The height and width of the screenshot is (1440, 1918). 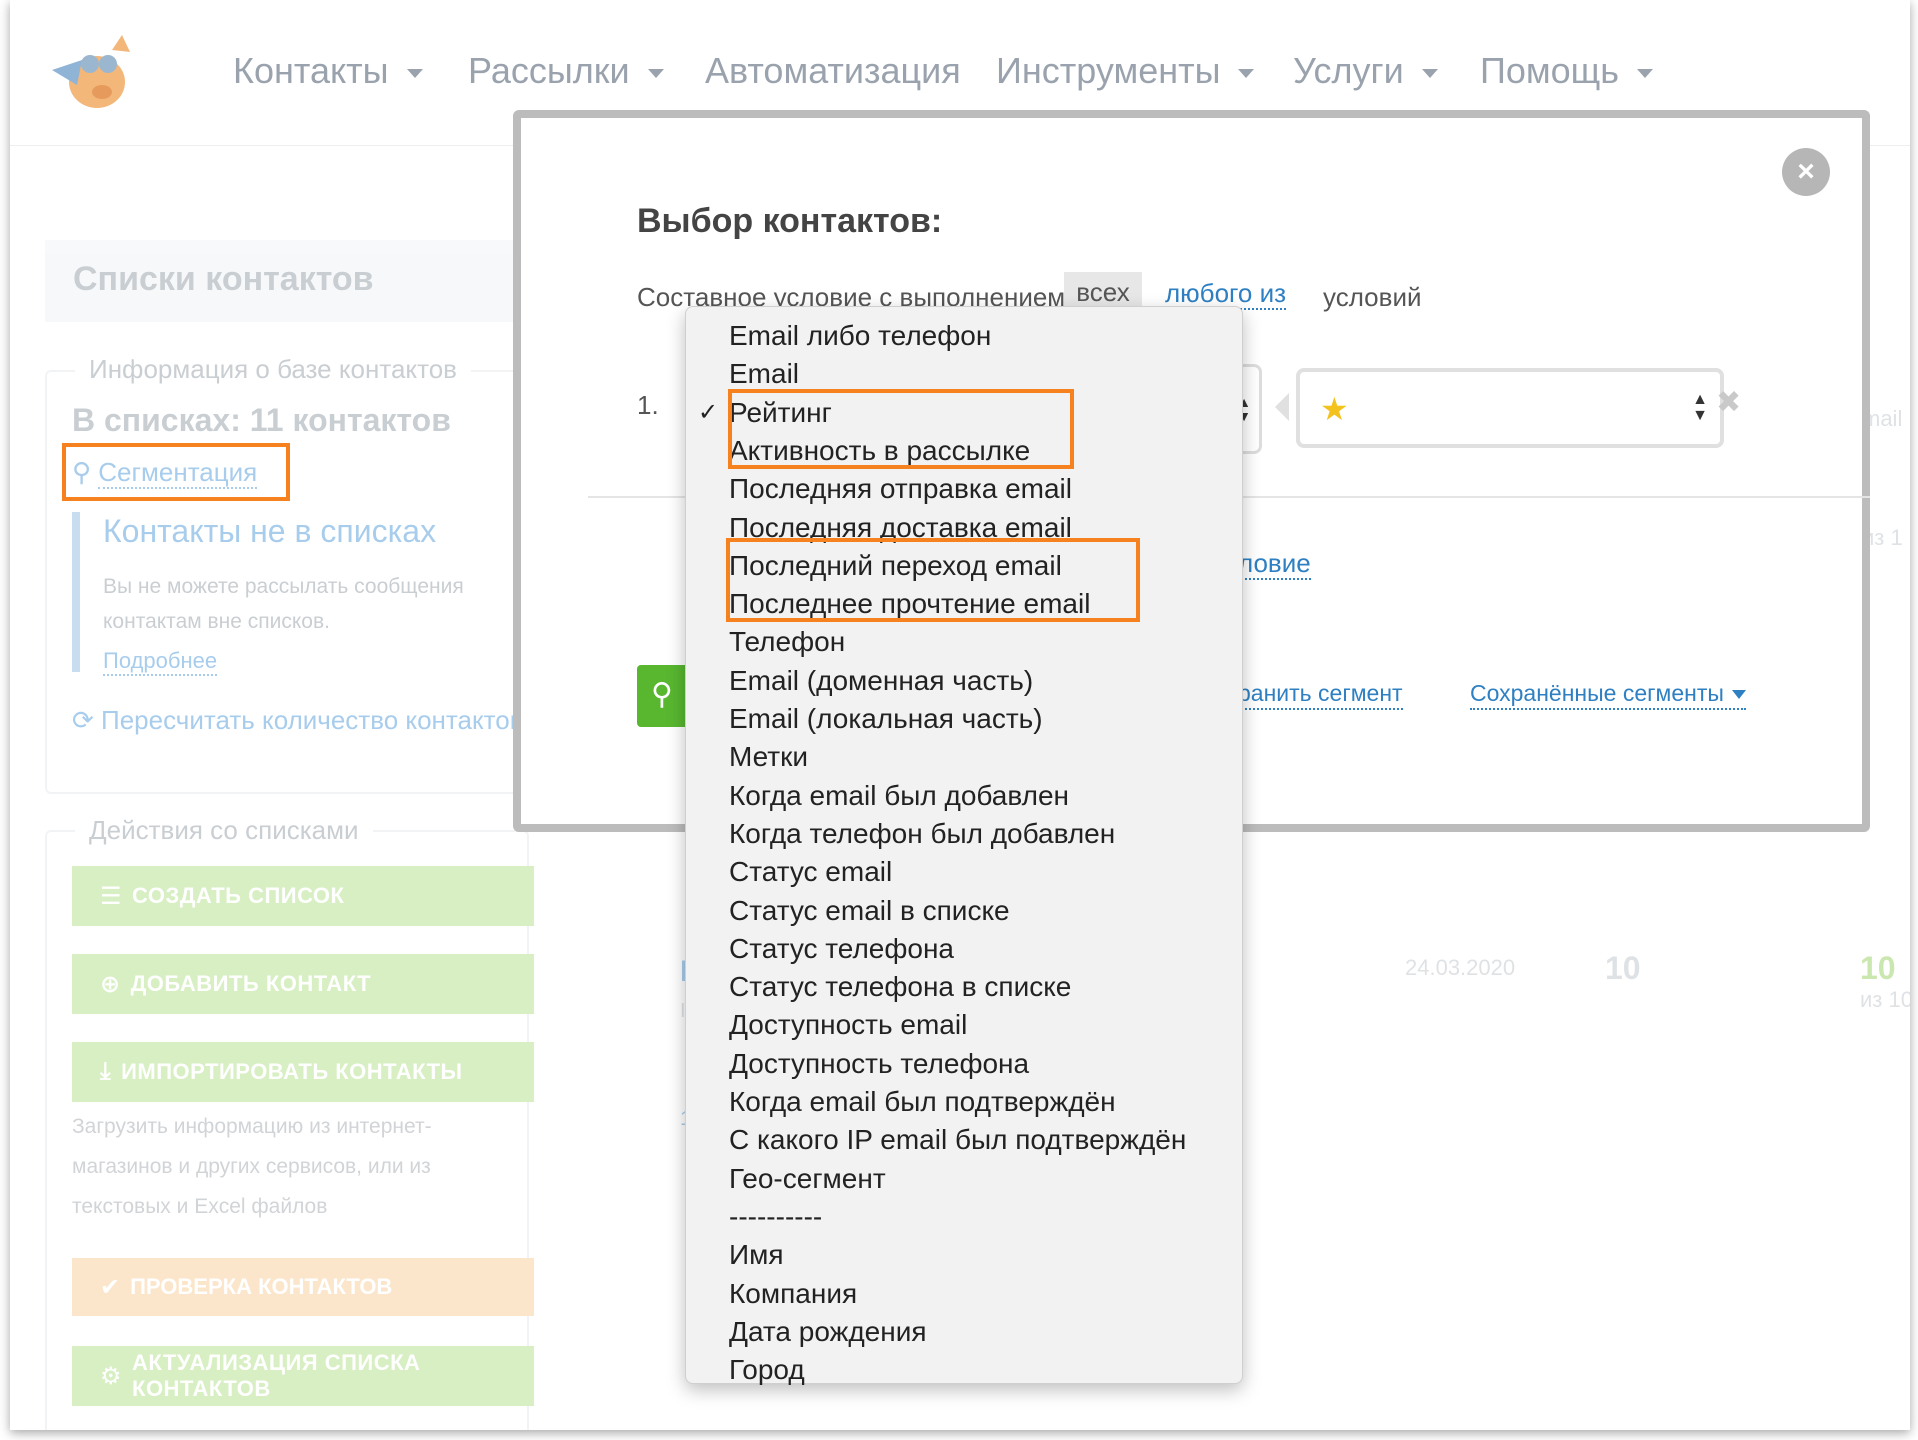 What do you see at coordinates (111, 1376) in the screenshot?
I see `gears-icon: ⚙` at bounding box center [111, 1376].